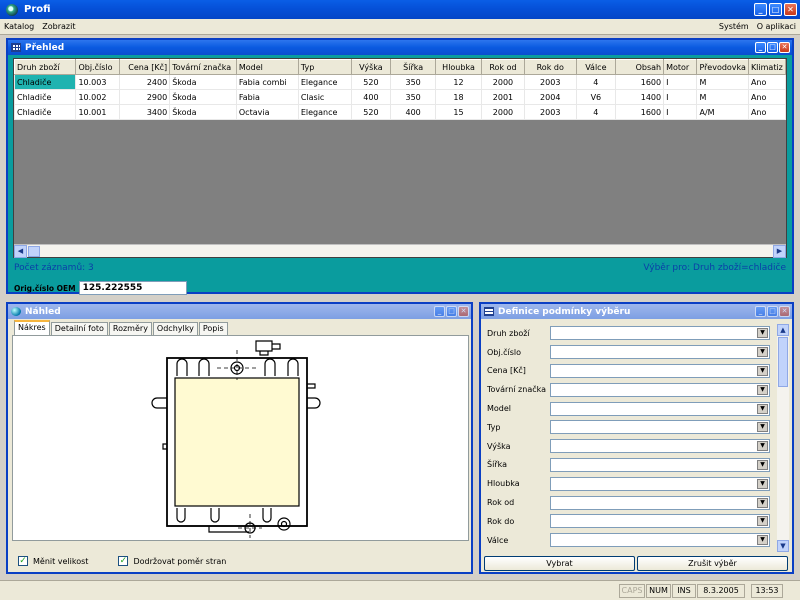  Describe the element at coordinates (458, 97) in the screenshot. I see `table-cell: 18` at that location.